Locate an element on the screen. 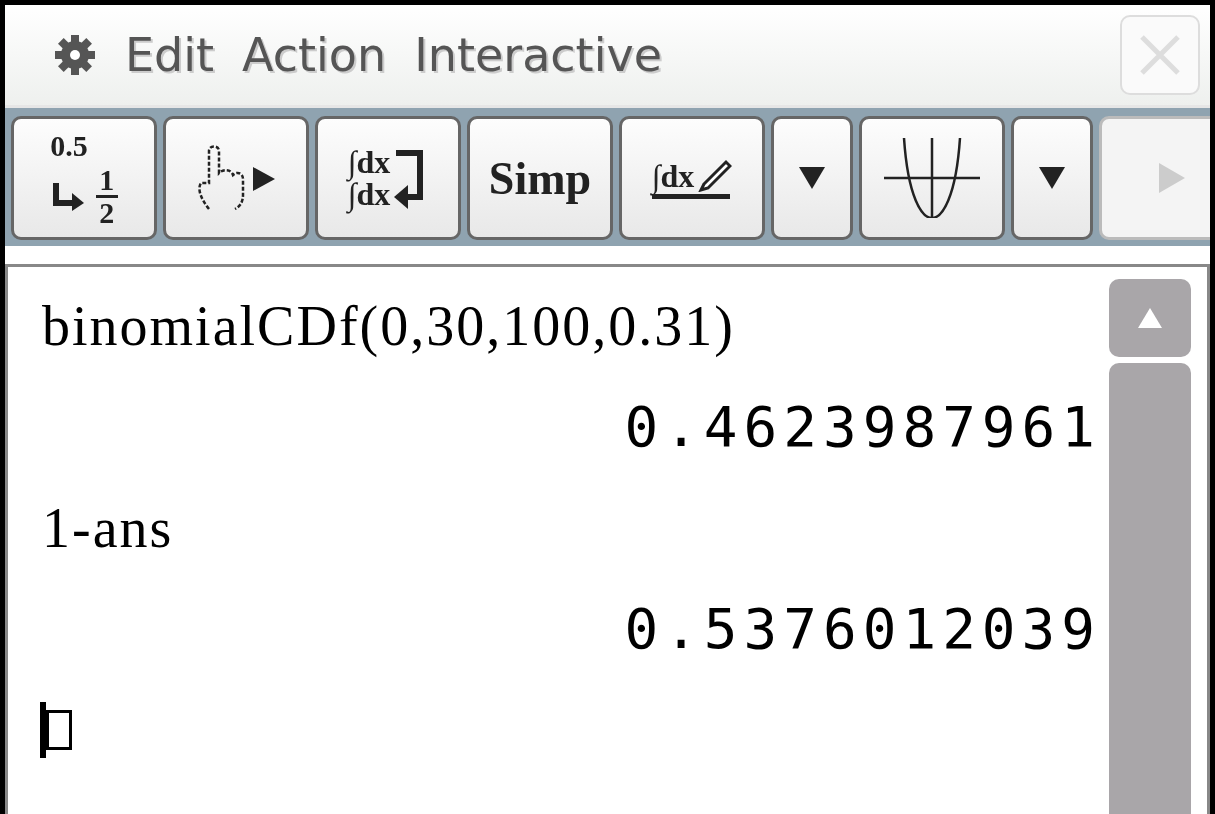 The width and height of the screenshot is (1215, 814). play-arrow-icon is located at coordinates (1172, 178).